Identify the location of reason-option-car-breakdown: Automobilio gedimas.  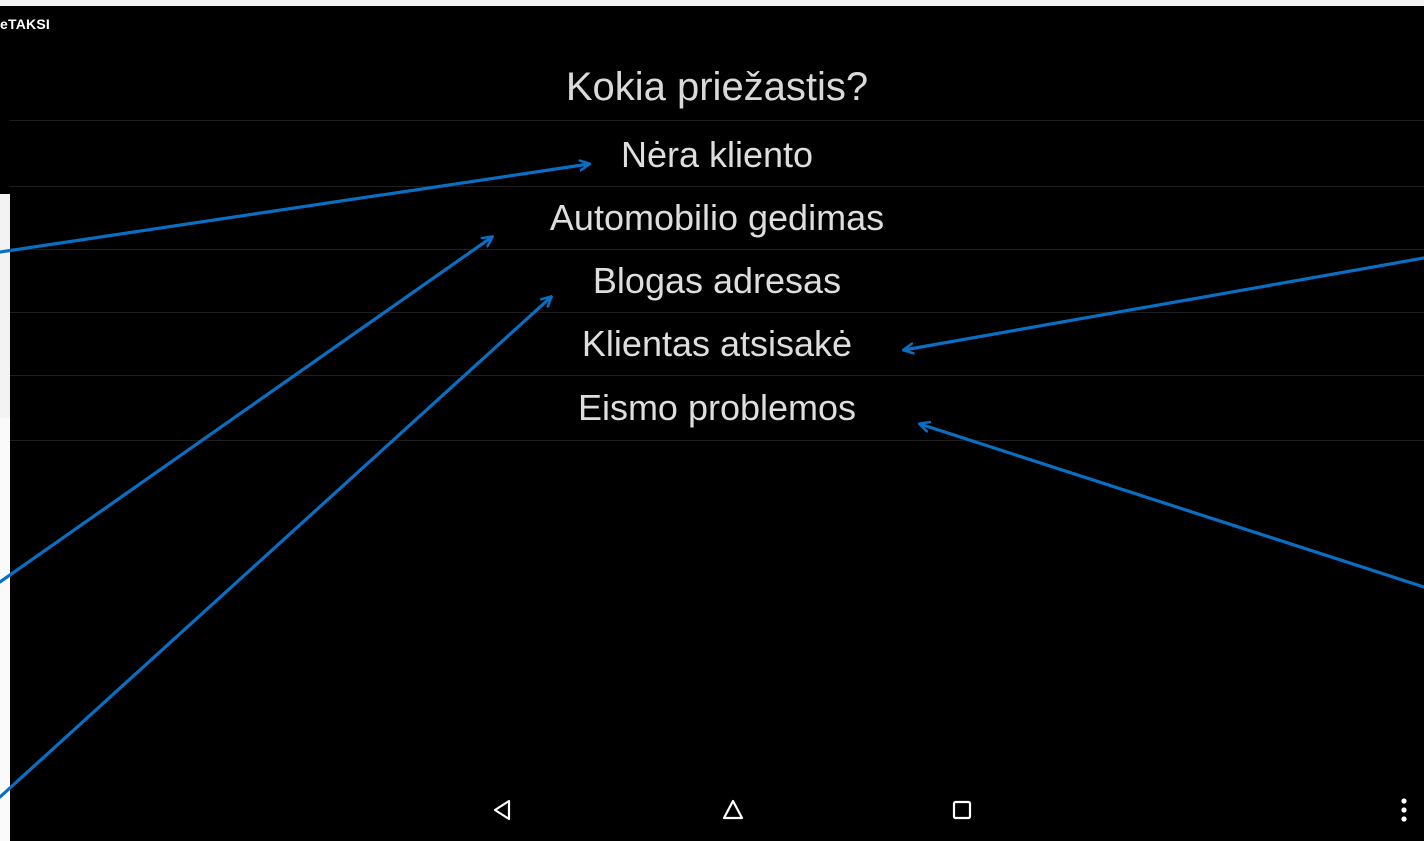
(717, 218).